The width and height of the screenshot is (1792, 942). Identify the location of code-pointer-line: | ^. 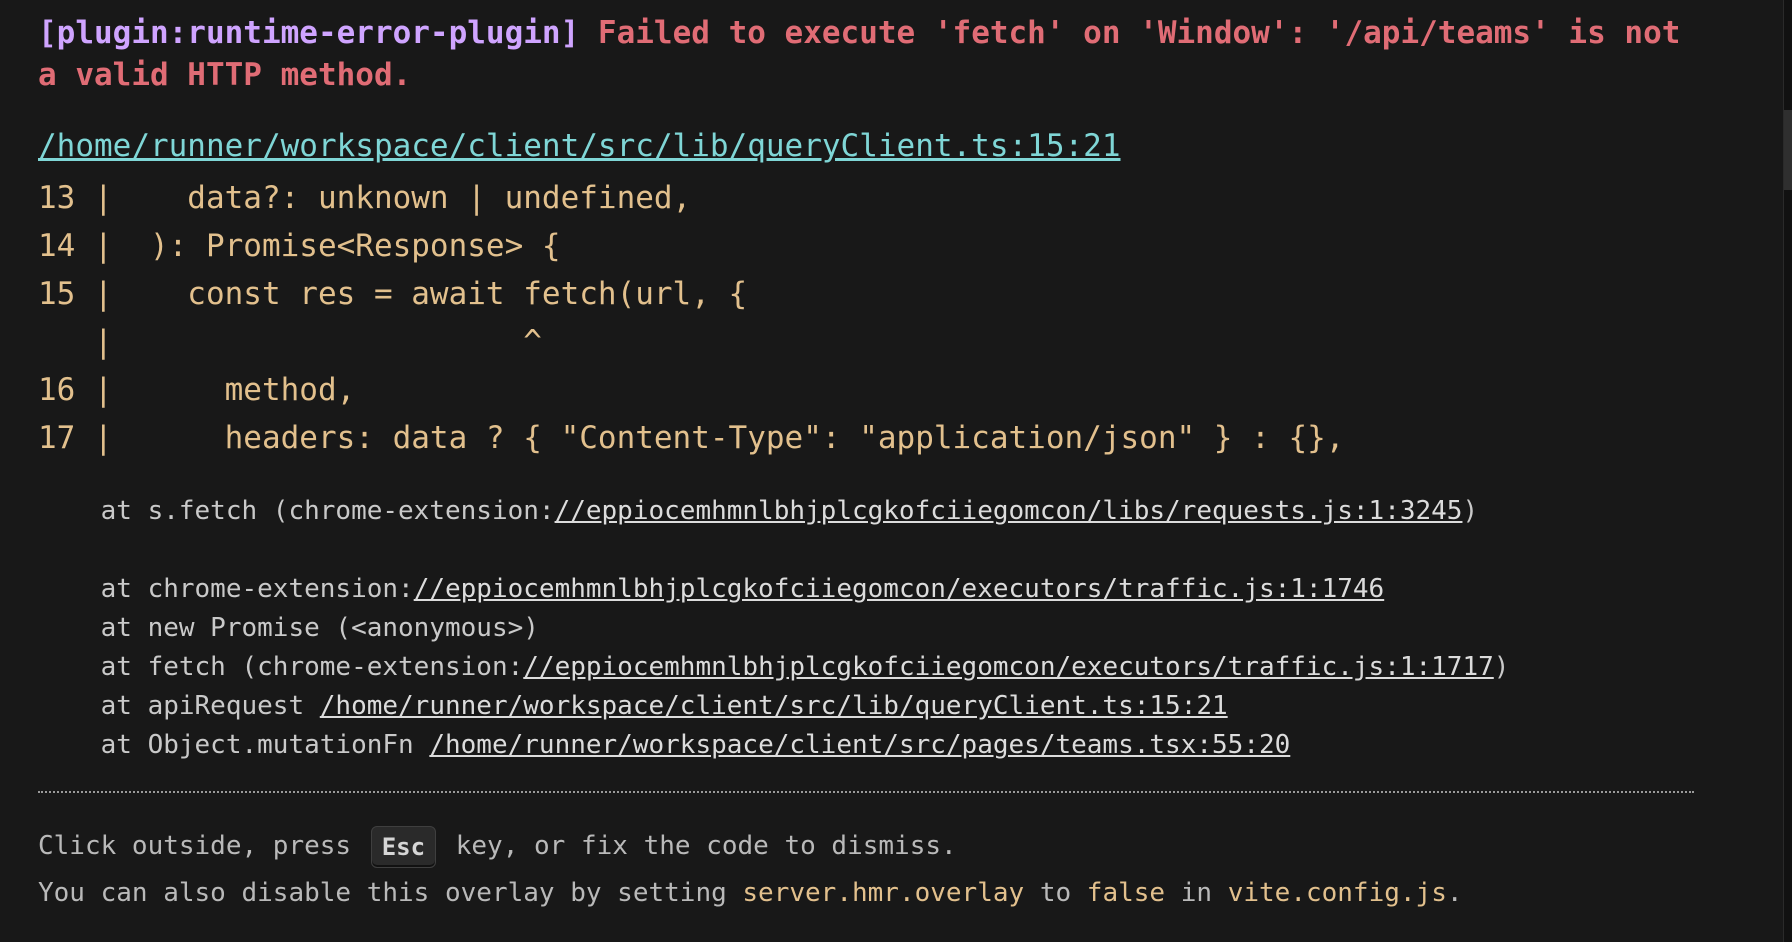
(290, 342).